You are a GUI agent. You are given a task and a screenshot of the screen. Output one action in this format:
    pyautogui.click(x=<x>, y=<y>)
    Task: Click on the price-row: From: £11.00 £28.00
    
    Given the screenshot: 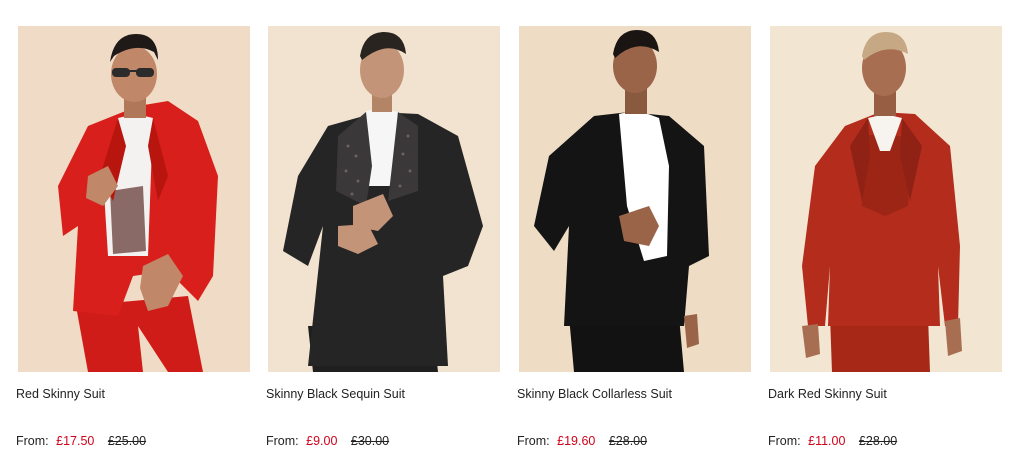 What is the action you would take?
    pyautogui.click(x=832, y=441)
    